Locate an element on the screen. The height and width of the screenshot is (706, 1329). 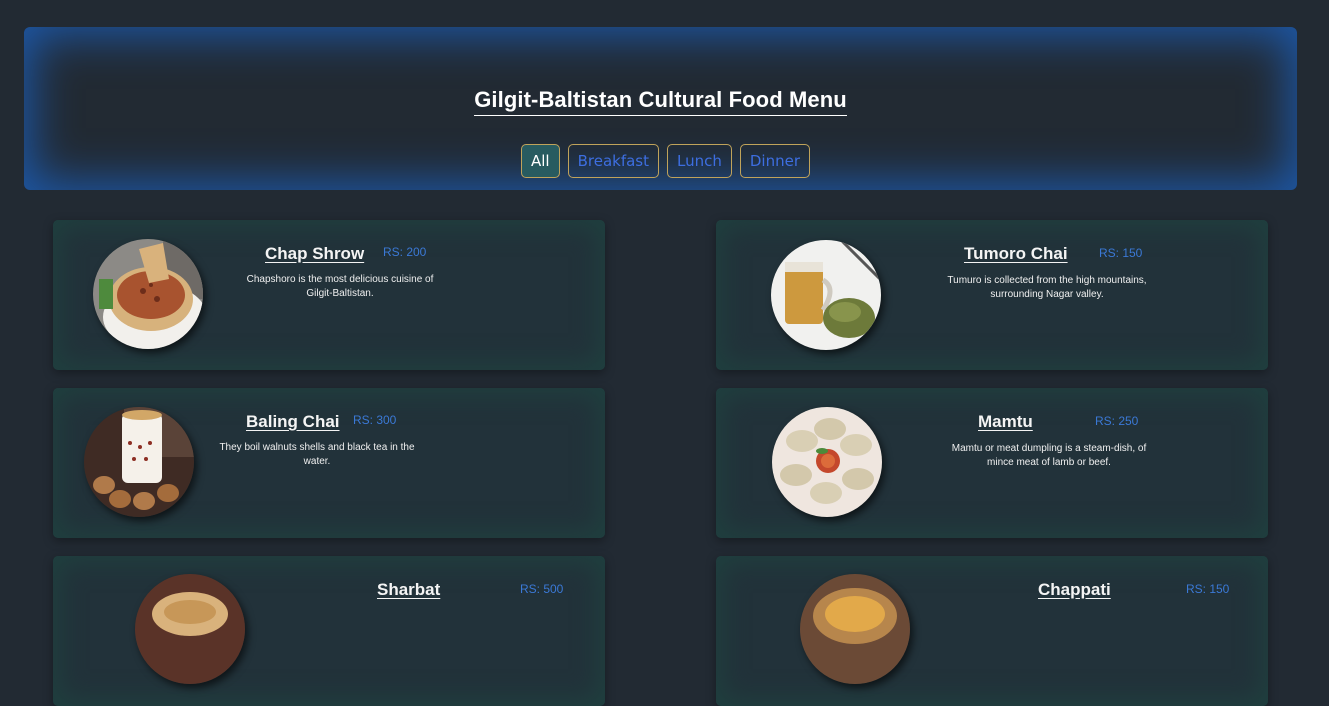
category-filters: All Breakfast Lunch Dinner is located at coordinates (660, 161).